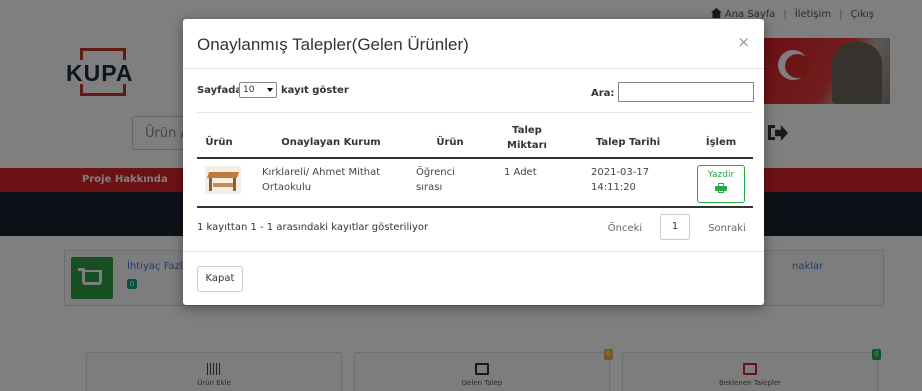 The image size is (922, 391). What do you see at coordinates (220, 90) in the screenshot?
I see `page-length-label: Sayfada` at bounding box center [220, 90].